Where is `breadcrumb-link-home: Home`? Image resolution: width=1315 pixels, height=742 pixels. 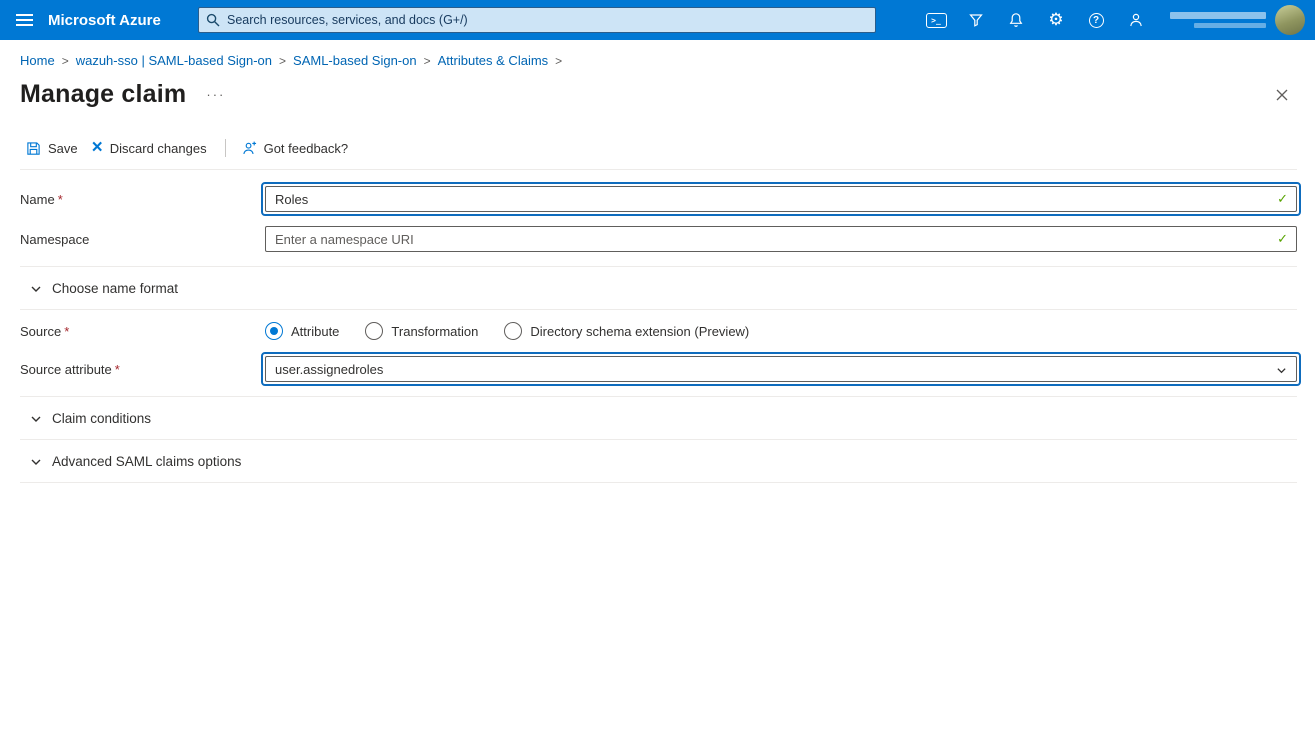
breadcrumb-link-home: Home is located at coordinates (37, 60).